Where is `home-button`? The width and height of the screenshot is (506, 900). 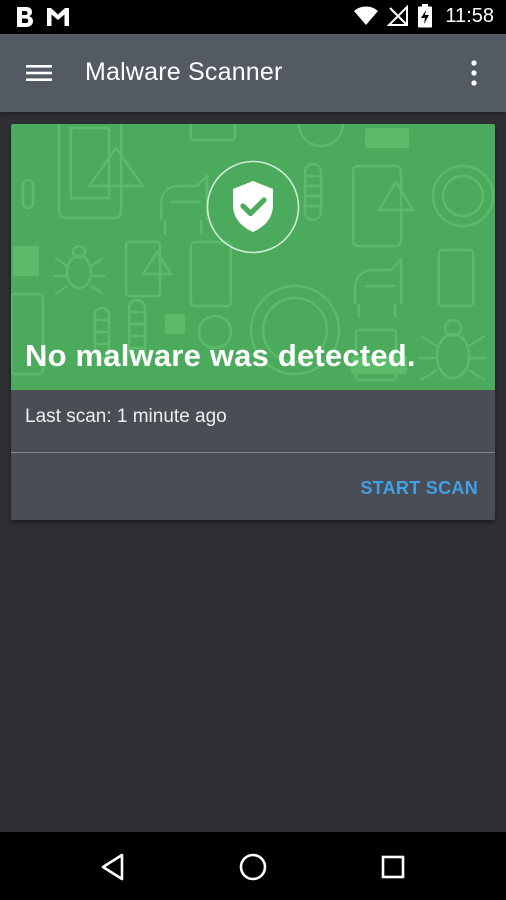 home-button is located at coordinates (253, 867).